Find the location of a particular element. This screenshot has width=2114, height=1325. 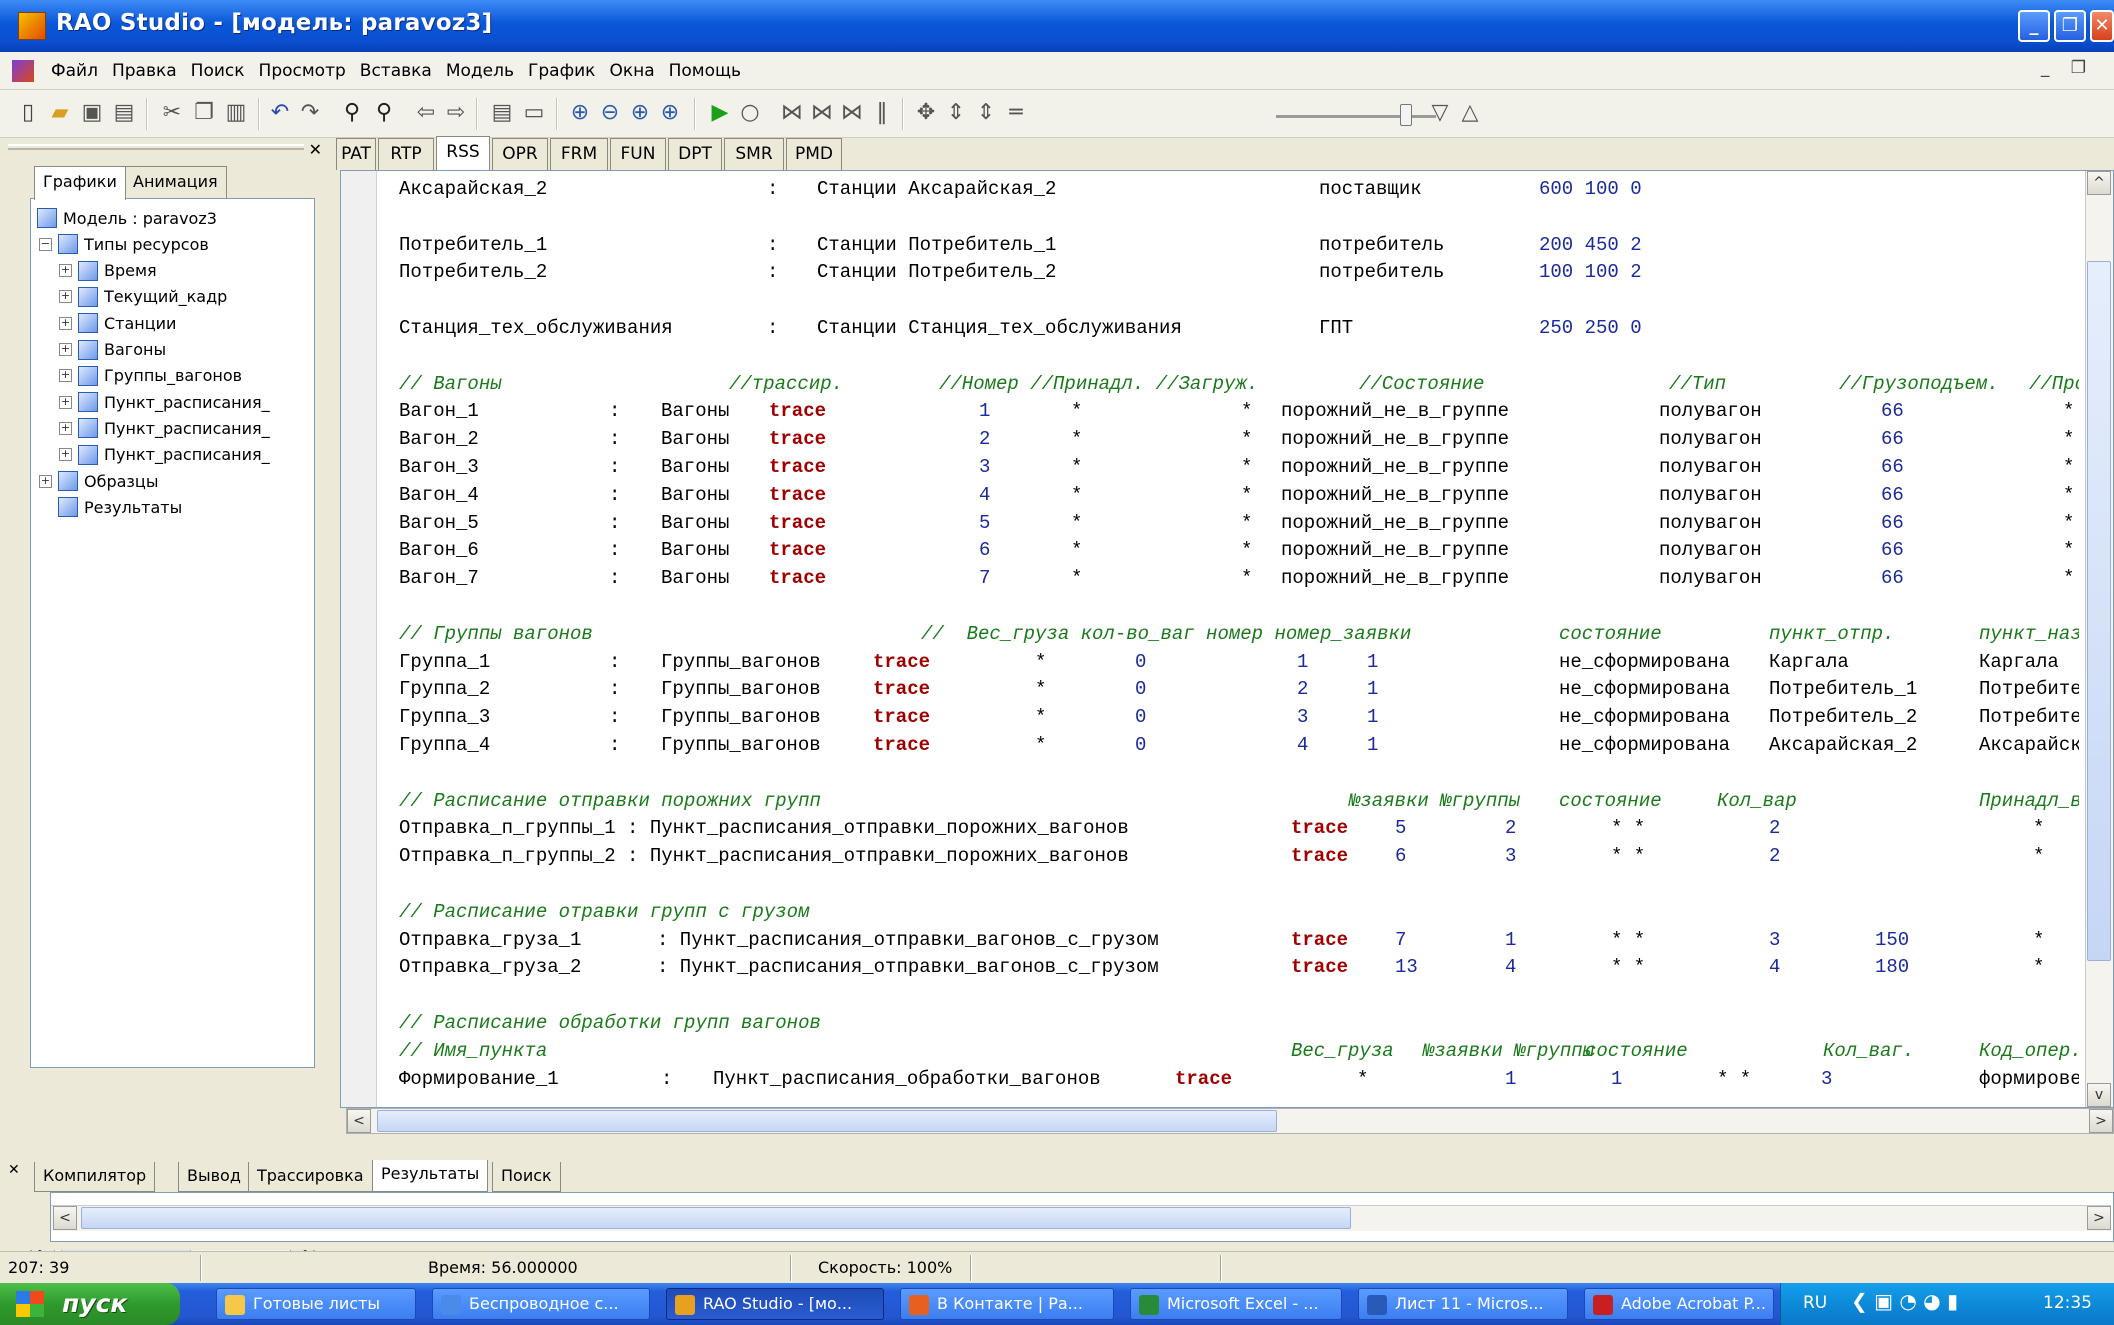

toggle-output-icon: ▭ is located at coordinates (534, 113).